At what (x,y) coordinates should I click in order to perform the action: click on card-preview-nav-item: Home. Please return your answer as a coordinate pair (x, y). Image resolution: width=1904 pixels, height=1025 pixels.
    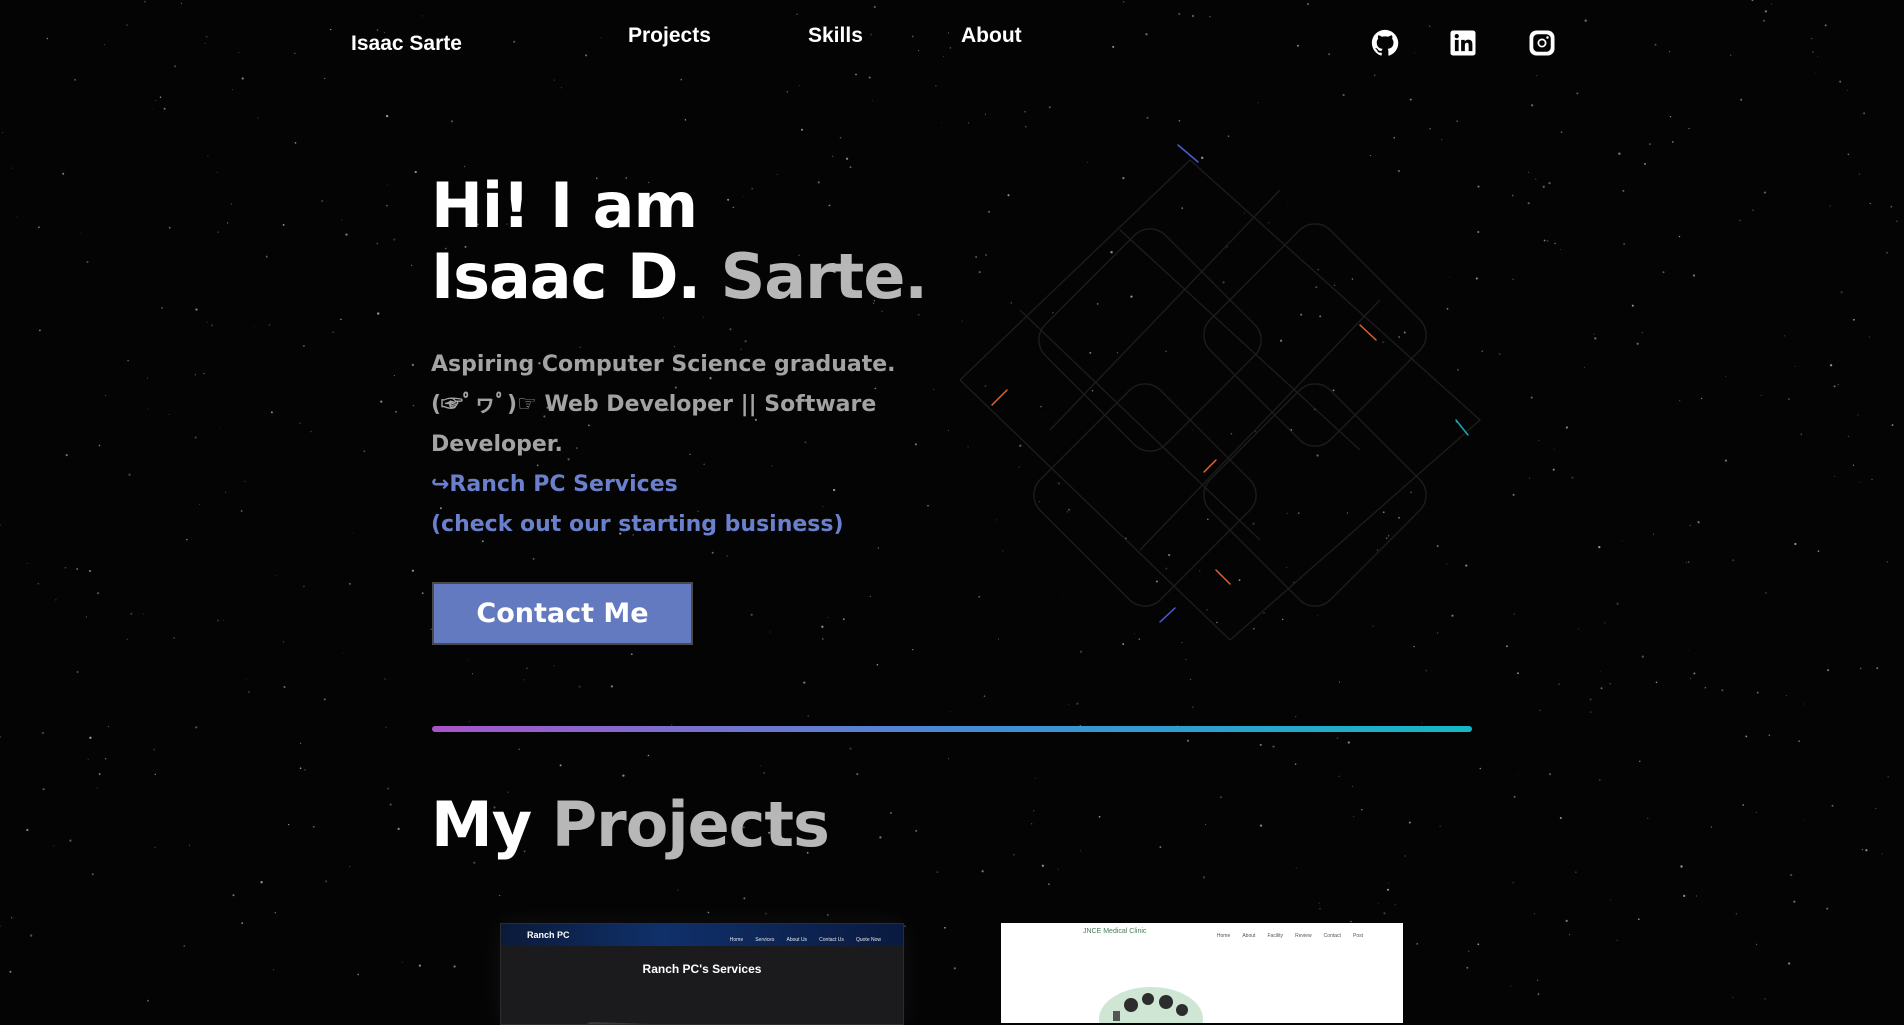
    Looking at the image, I should click on (1223, 935).